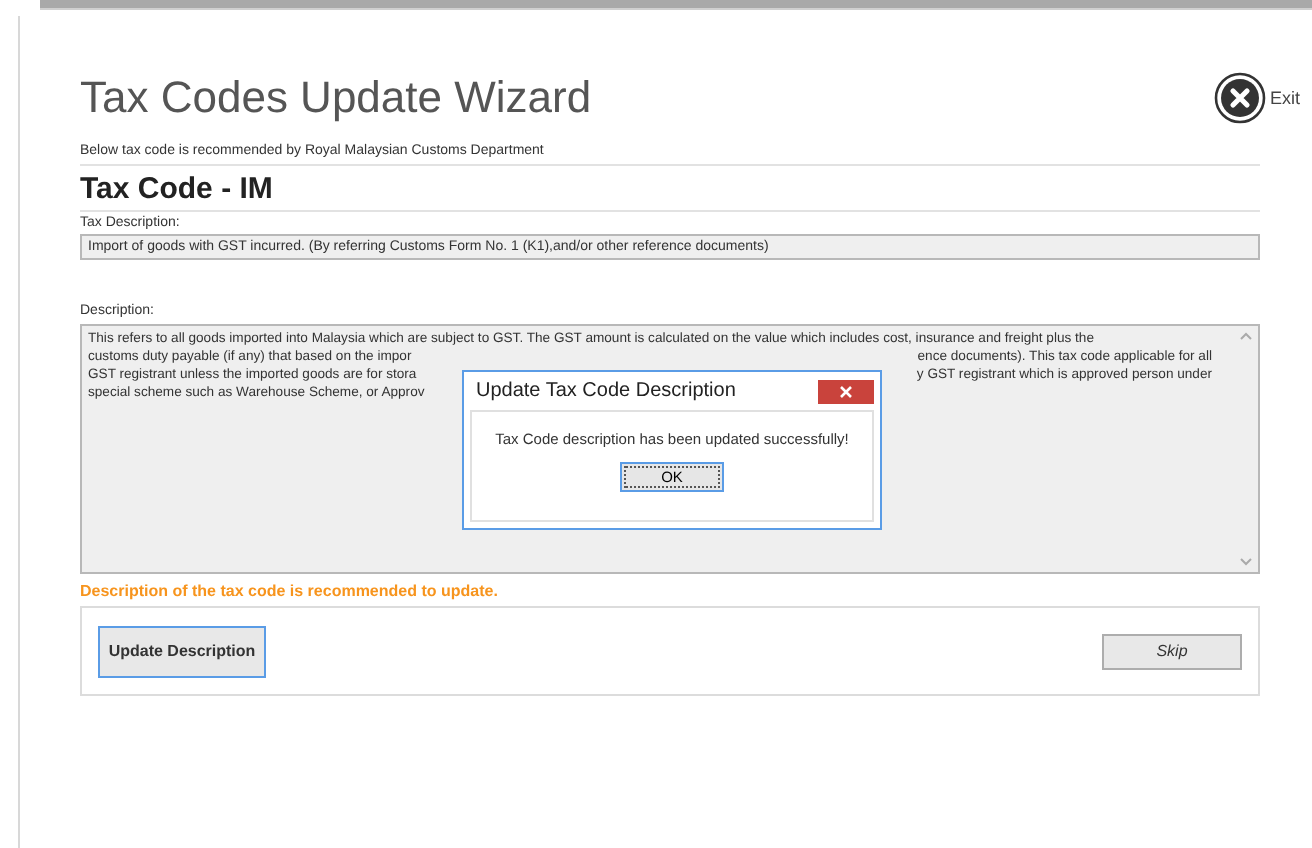 The width and height of the screenshot is (1312, 848). I want to click on skip-button: Skip, so click(1172, 651).